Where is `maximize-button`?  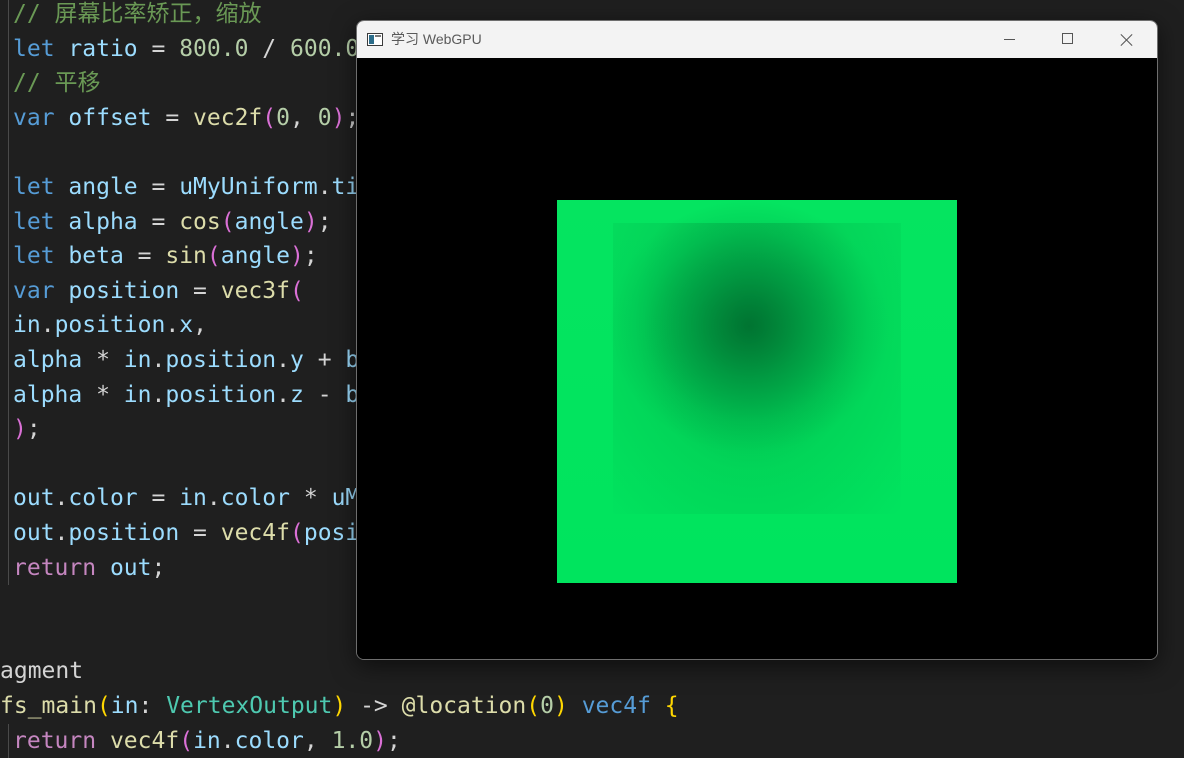
maximize-button is located at coordinates (1068, 39).